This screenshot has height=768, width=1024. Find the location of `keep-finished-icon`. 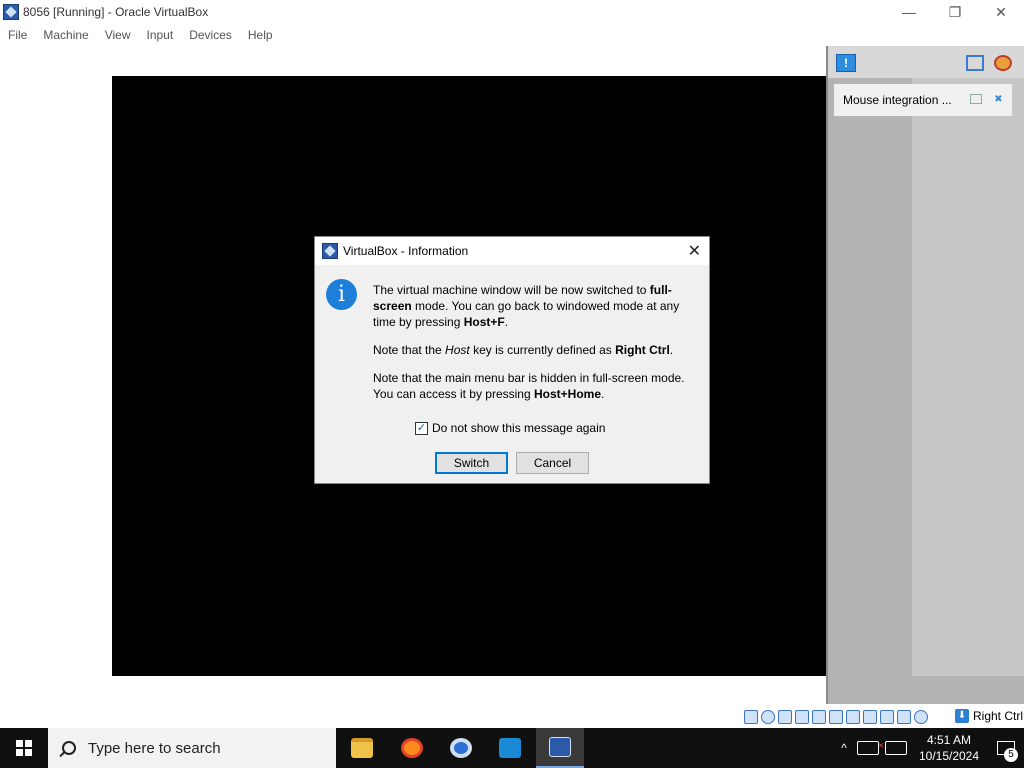

keep-finished-icon is located at coordinates (1003, 63).